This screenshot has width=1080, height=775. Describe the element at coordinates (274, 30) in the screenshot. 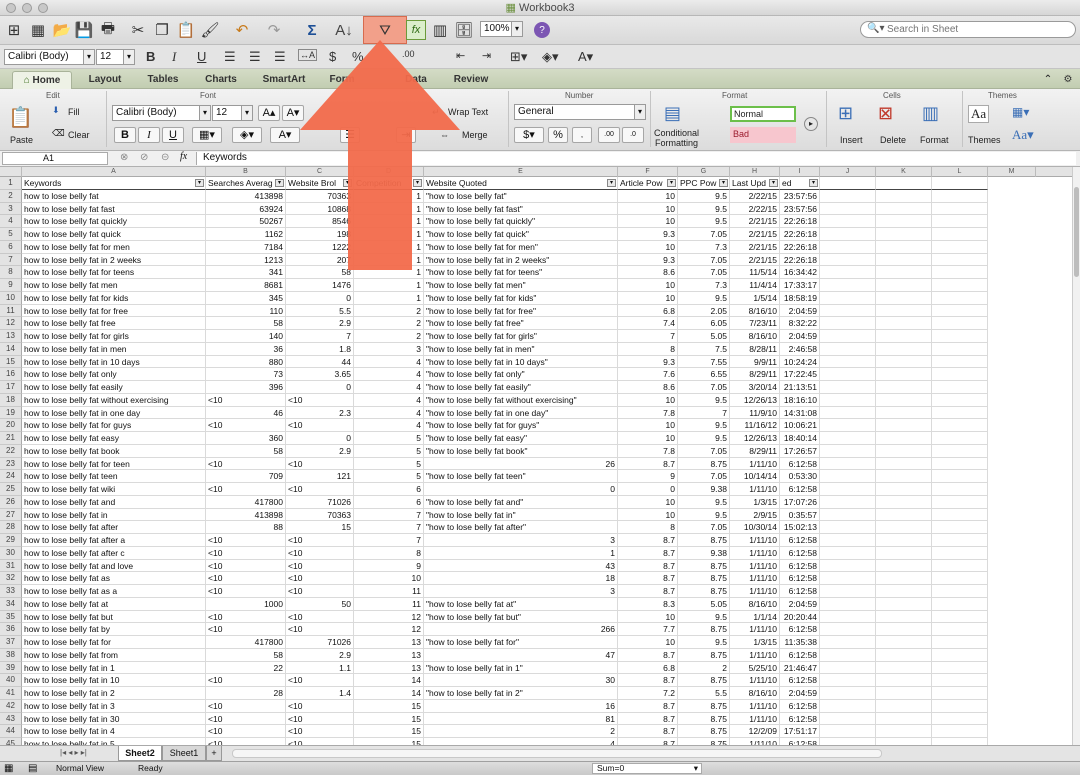

I see `redo-icon: ↷` at that location.